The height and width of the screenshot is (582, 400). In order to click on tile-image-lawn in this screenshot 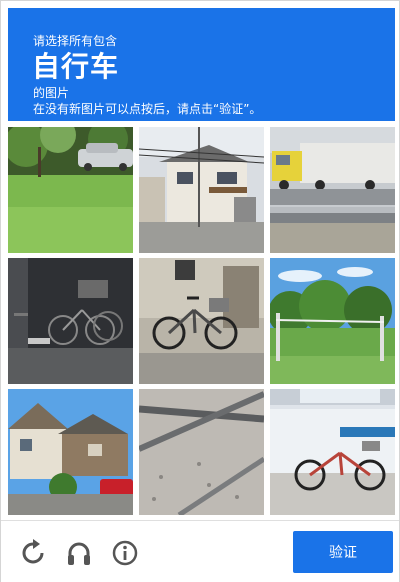, I will do `click(70, 190)`.